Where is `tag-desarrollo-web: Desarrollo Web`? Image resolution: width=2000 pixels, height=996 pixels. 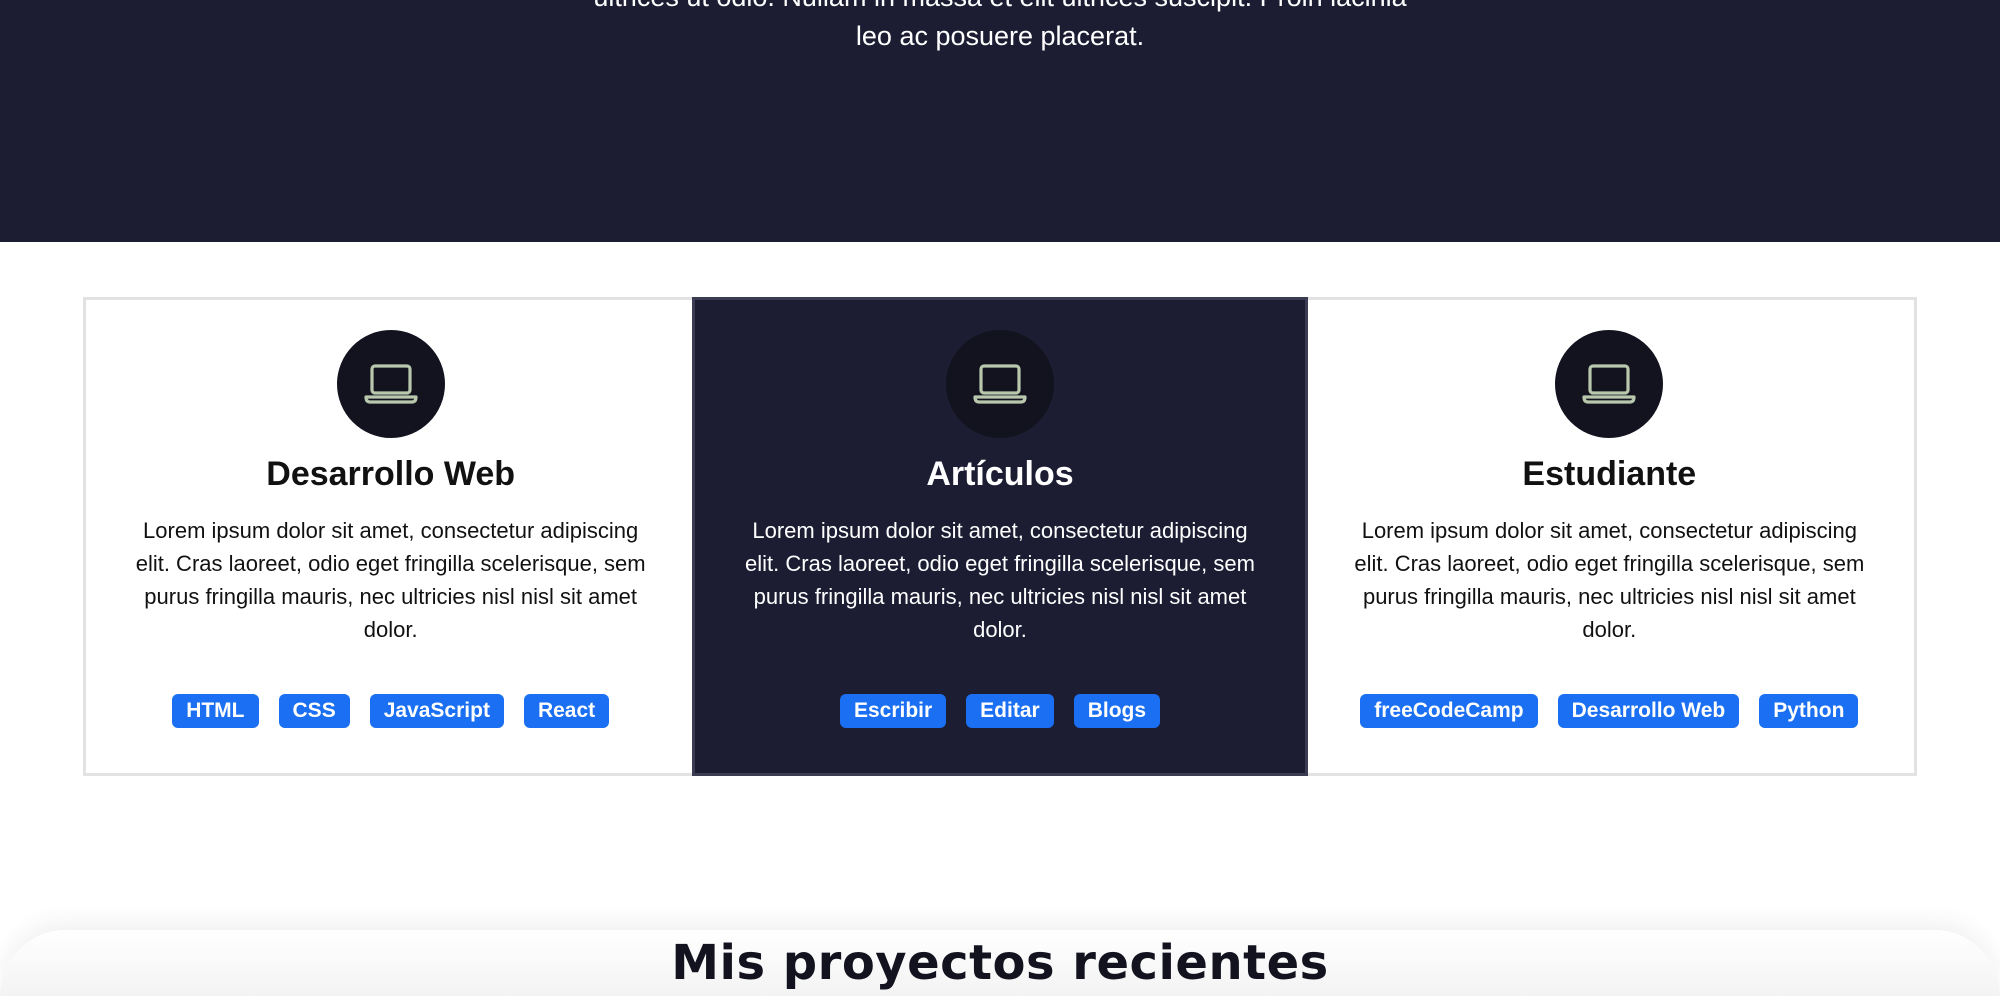
tag-desarrollo-web: Desarrollo Web is located at coordinates (1648, 711).